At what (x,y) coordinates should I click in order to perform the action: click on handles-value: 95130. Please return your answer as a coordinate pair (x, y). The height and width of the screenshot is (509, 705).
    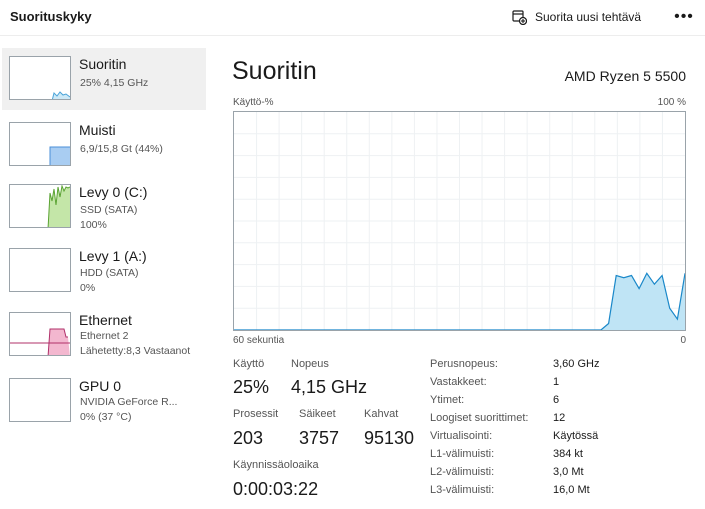
    Looking at the image, I should click on (389, 438).